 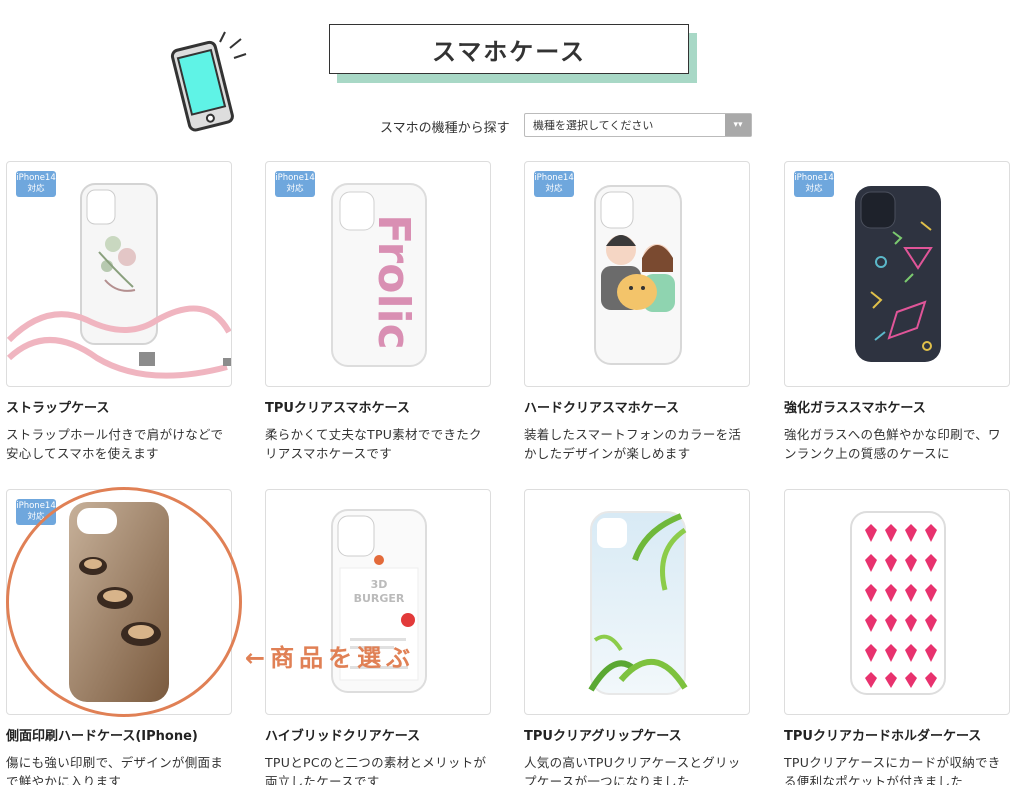 What do you see at coordinates (378, 734) in the screenshot?
I see `product-title: ハイブリッドクリアケース` at bounding box center [378, 734].